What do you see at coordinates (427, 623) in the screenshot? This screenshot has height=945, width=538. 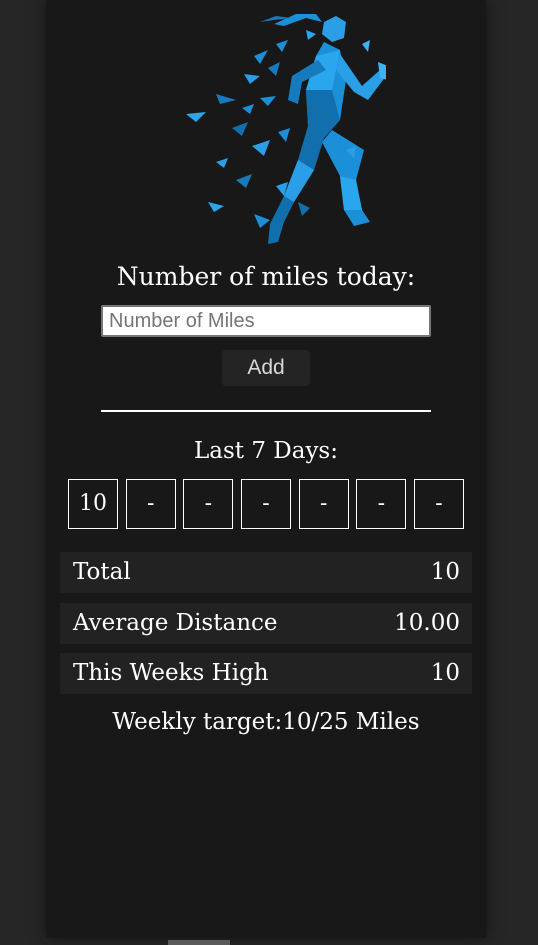 I see `average-value: 10.00` at bounding box center [427, 623].